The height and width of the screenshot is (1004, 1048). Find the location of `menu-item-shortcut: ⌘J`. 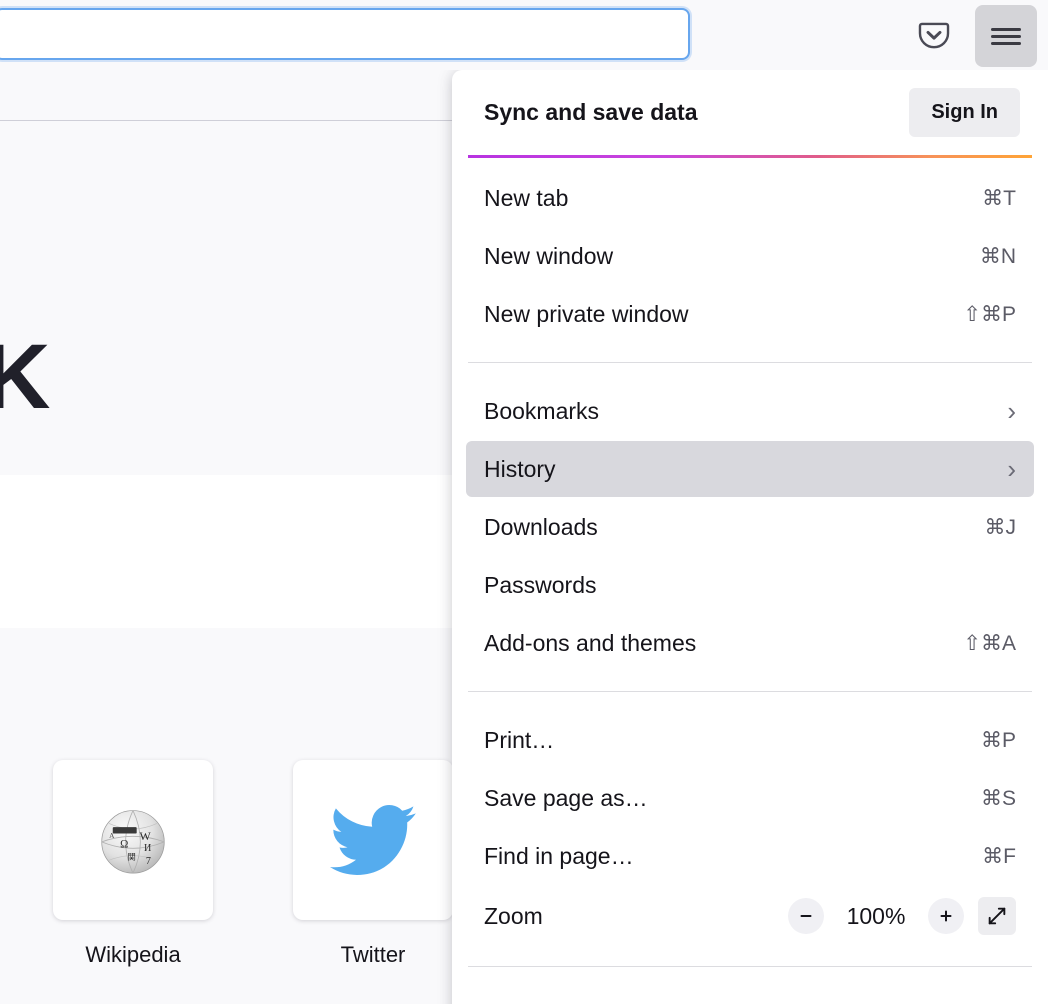

menu-item-shortcut: ⌘J is located at coordinates (1000, 527).